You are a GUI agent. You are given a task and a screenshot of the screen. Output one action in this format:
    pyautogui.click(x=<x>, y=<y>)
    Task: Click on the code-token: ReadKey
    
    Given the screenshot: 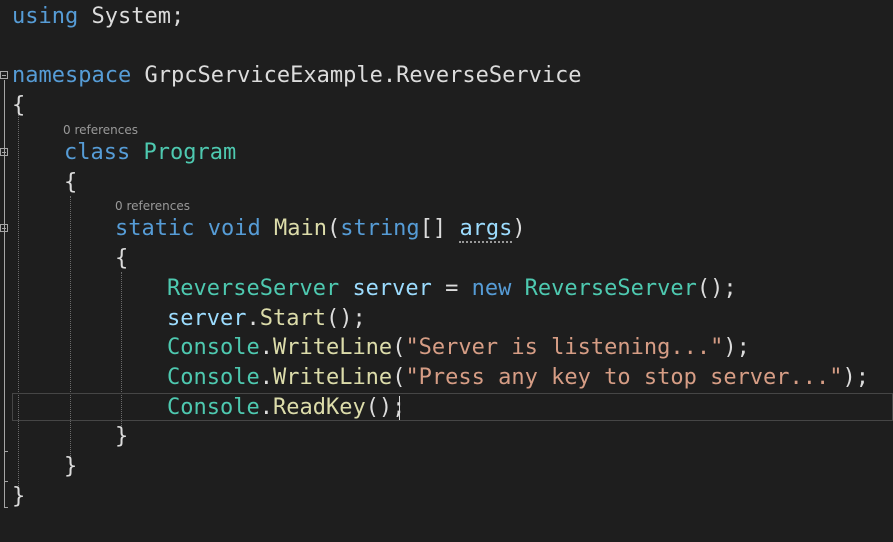 What is the action you would take?
    pyautogui.click(x=319, y=407)
    